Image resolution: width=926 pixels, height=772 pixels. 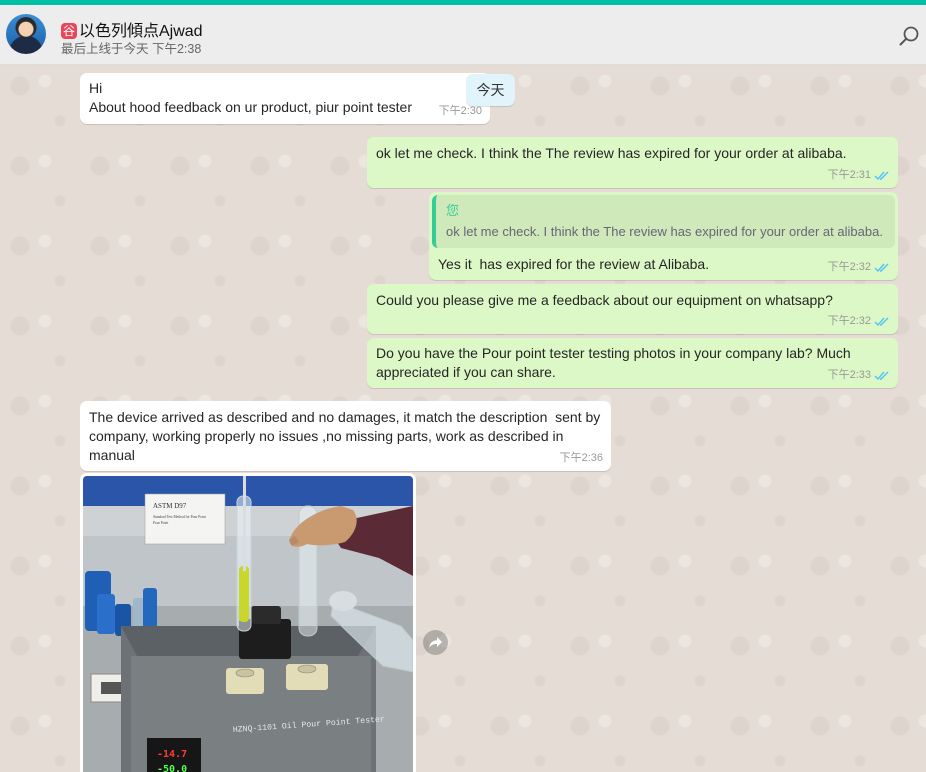 I want to click on quote-author: 您, so click(x=453, y=210).